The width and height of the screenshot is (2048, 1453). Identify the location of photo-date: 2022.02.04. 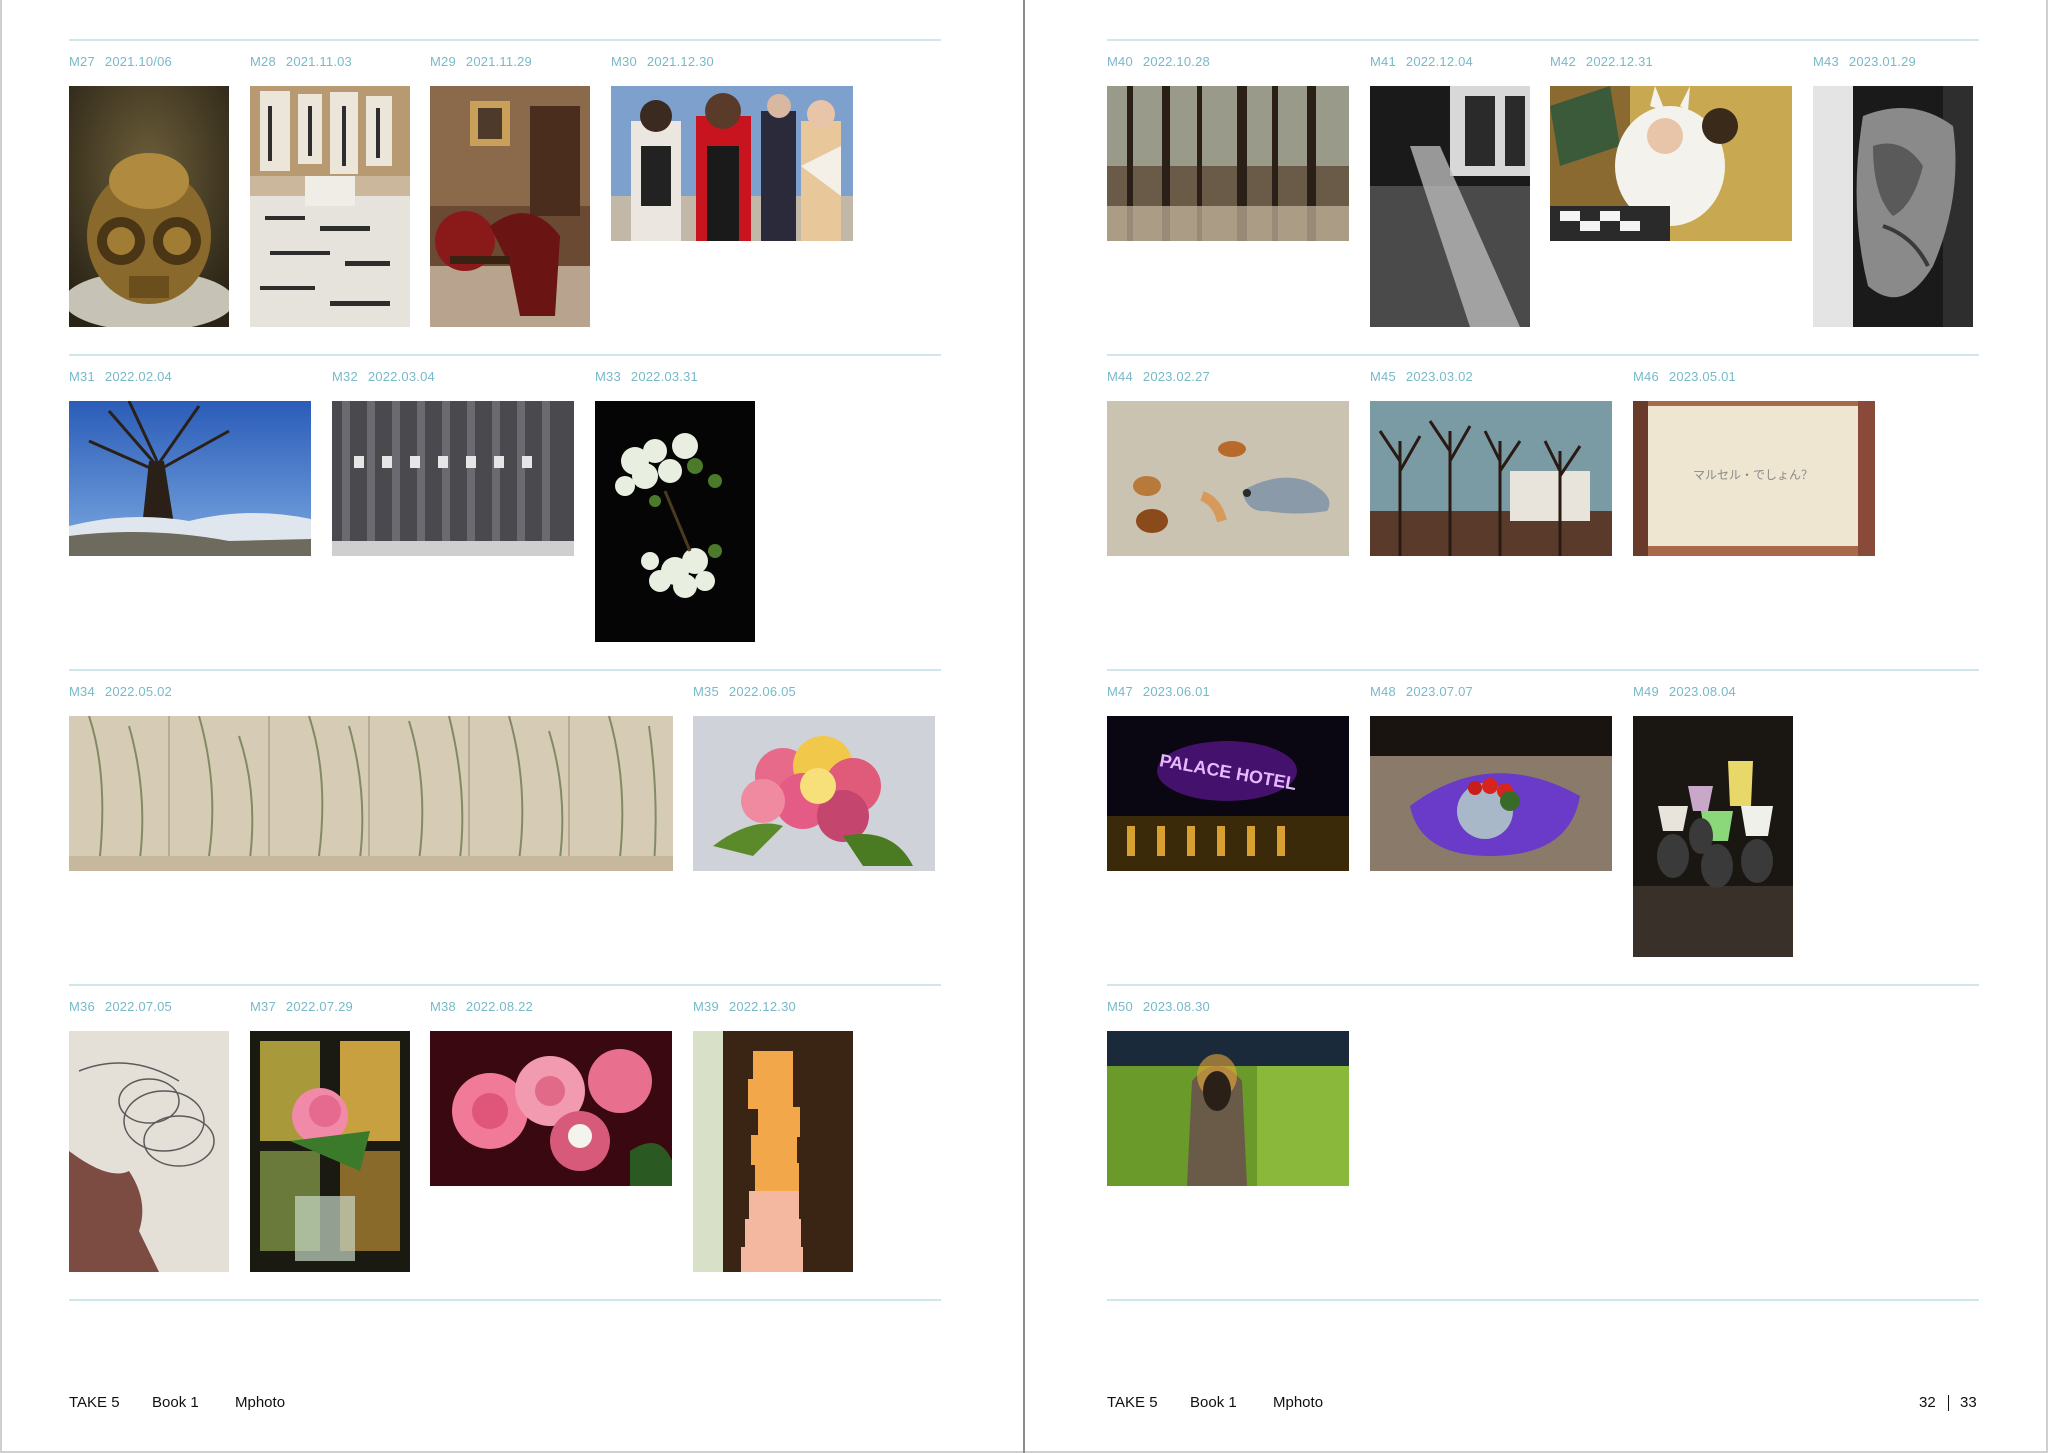
(138, 376).